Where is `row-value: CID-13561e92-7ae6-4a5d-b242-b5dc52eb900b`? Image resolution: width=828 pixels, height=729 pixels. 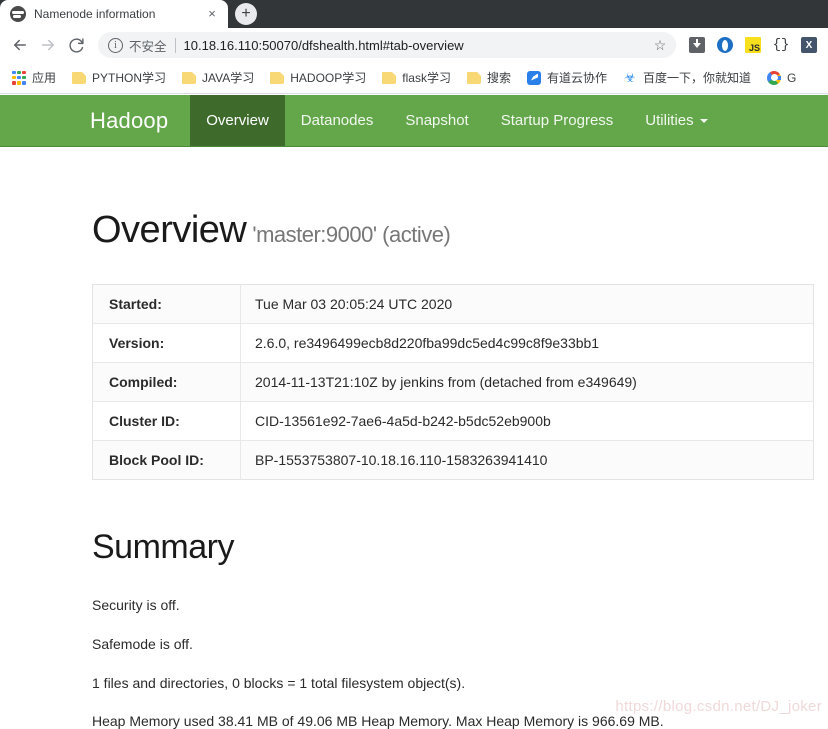 row-value: CID-13561e92-7ae6-4a5d-b242-b5dc52eb900b is located at coordinates (403, 421).